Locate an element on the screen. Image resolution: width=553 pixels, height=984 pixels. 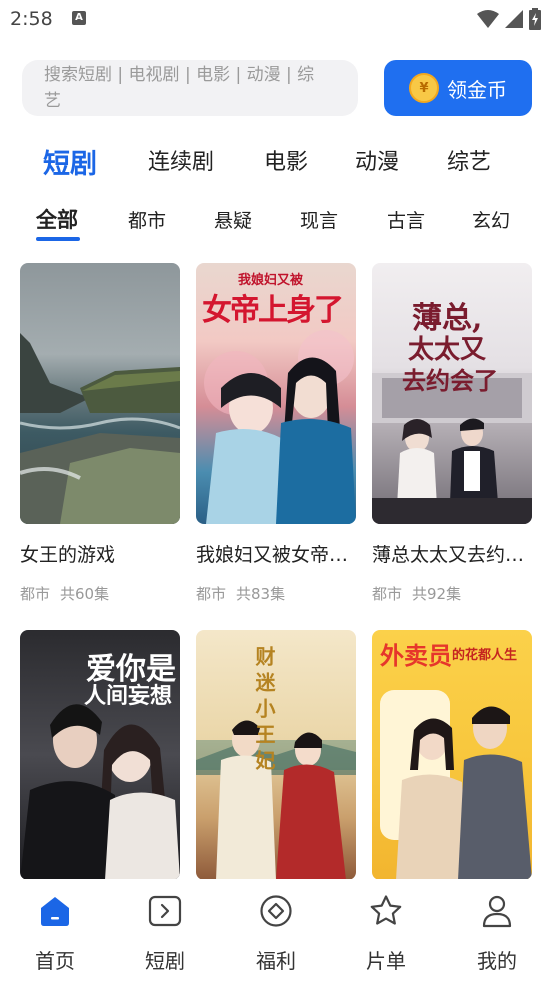
battery-icon is located at coordinates (535, 19).